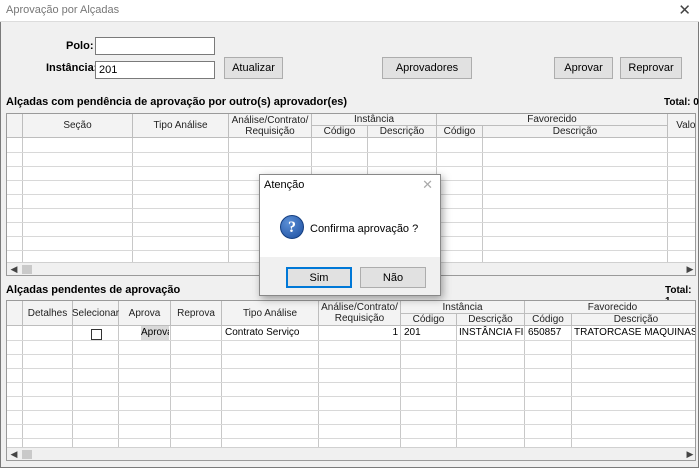  What do you see at coordinates (78, 126) in the screenshot?
I see `grid1-header-secao: Seção` at bounding box center [78, 126].